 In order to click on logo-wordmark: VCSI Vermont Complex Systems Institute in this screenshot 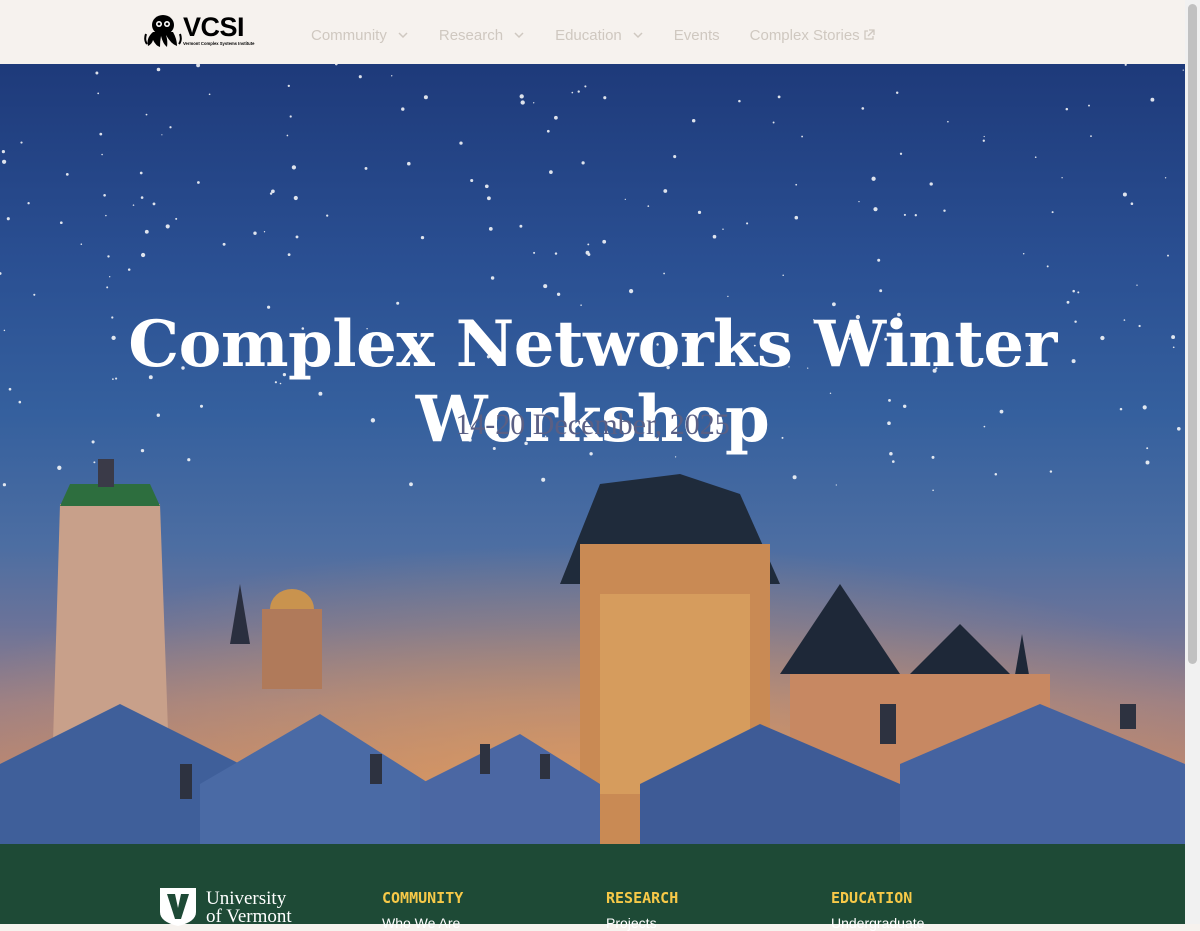, I will do `click(219, 29)`.